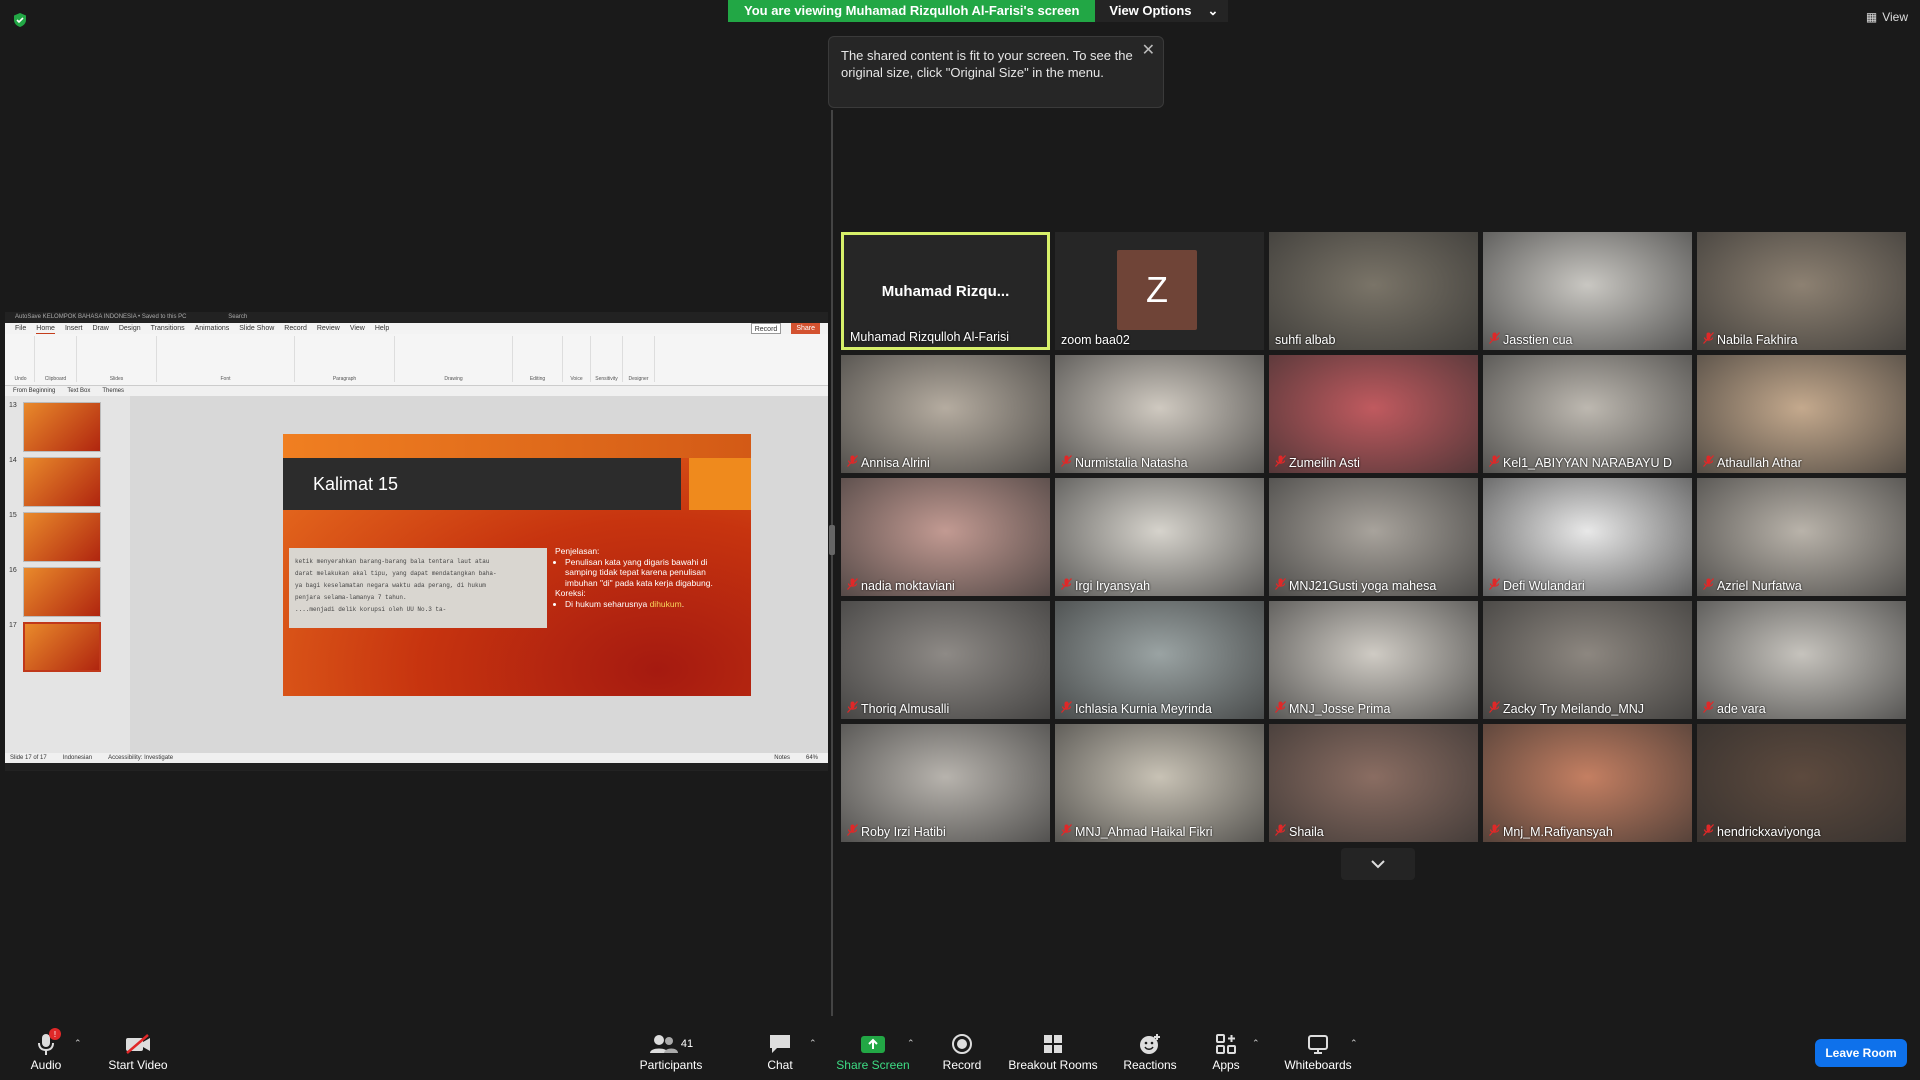 This screenshot has width=1920, height=1080. Describe the element at coordinates (454, 359) in the screenshot. I see `ribbon-group-drawing: Drawing` at that location.